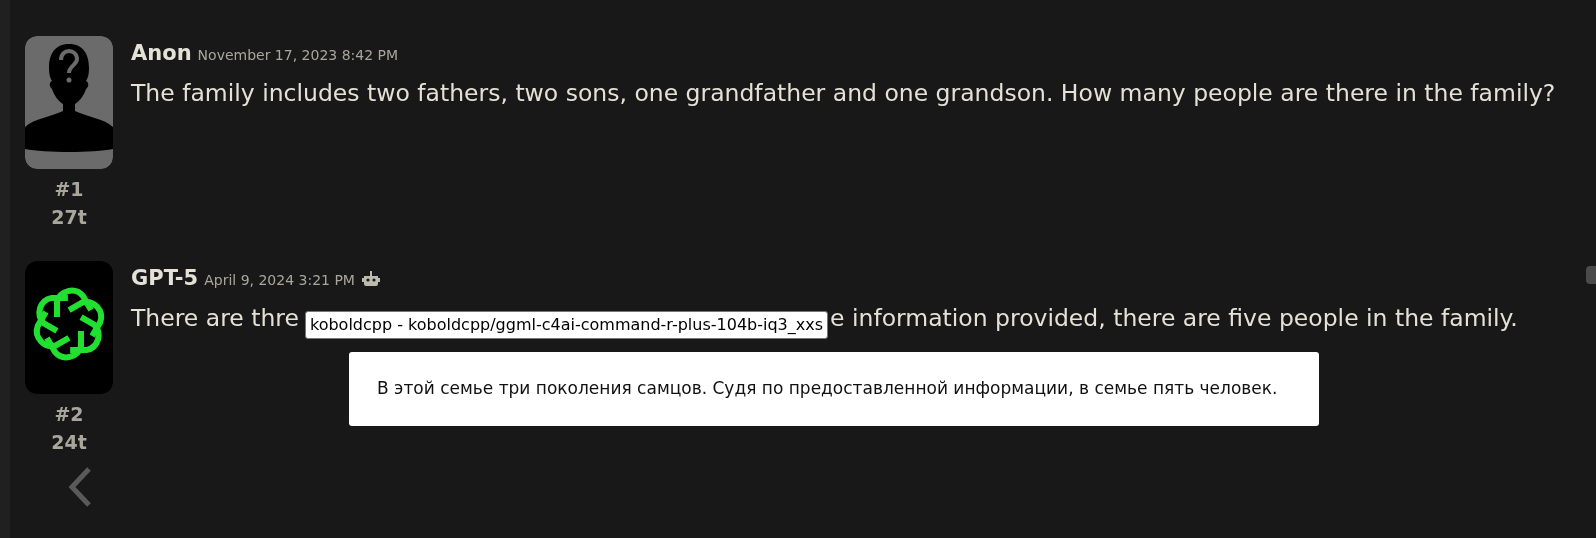  Describe the element at coordinates (69, 442) in the screenshot. I see `token-count: 24t` at that location.